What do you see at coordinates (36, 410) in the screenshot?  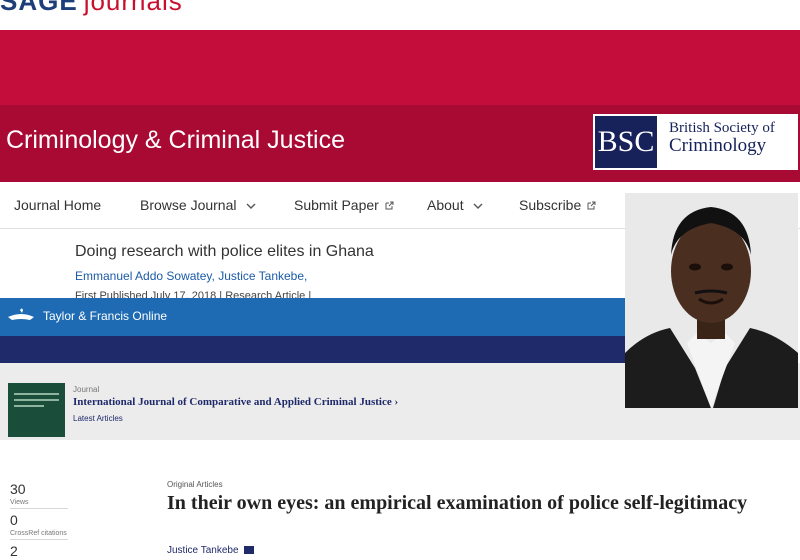 I see `journal-cover-image` at bounding box center [36, 410].